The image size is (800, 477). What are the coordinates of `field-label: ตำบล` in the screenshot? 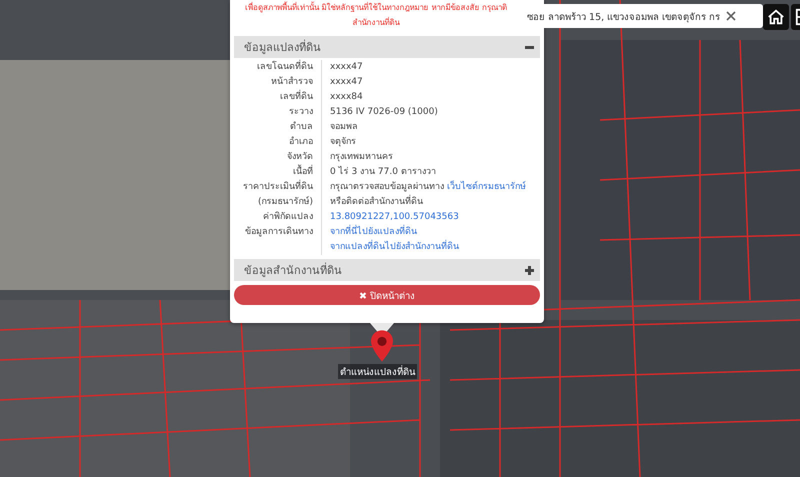 It's located at (301, 127).